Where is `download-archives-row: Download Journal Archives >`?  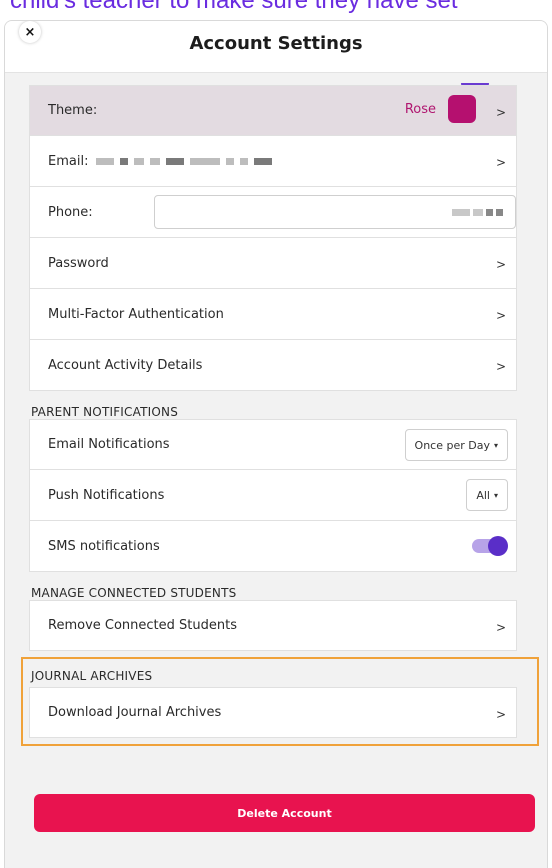
download-archives-row: Download Journal Archives > is located at coordinates (273, 712).